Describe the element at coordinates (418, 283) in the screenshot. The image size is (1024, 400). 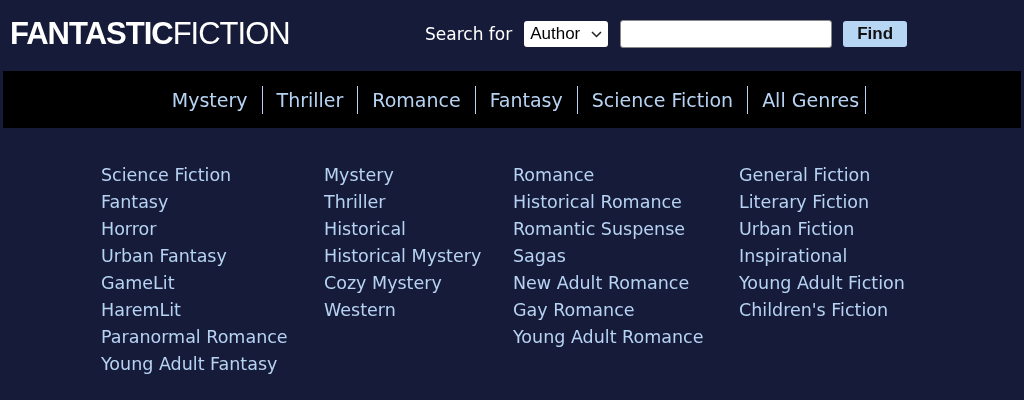
I see `genre-link: Cozy Mystery` at that location.